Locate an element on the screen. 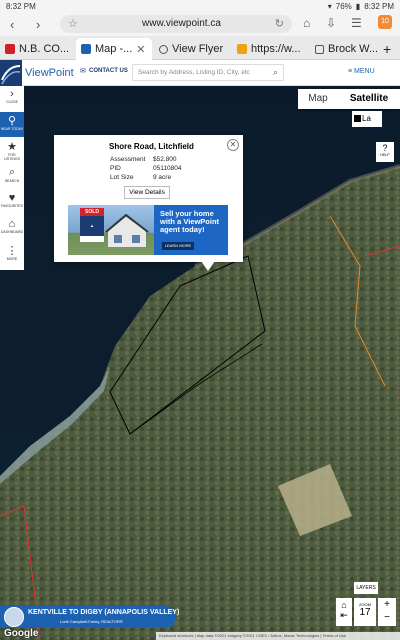 The width and height of the screenshot is (400, 640). sidebar-item-dashboard: ⌂ DASHBOARD is located at coordinates (12, 228).